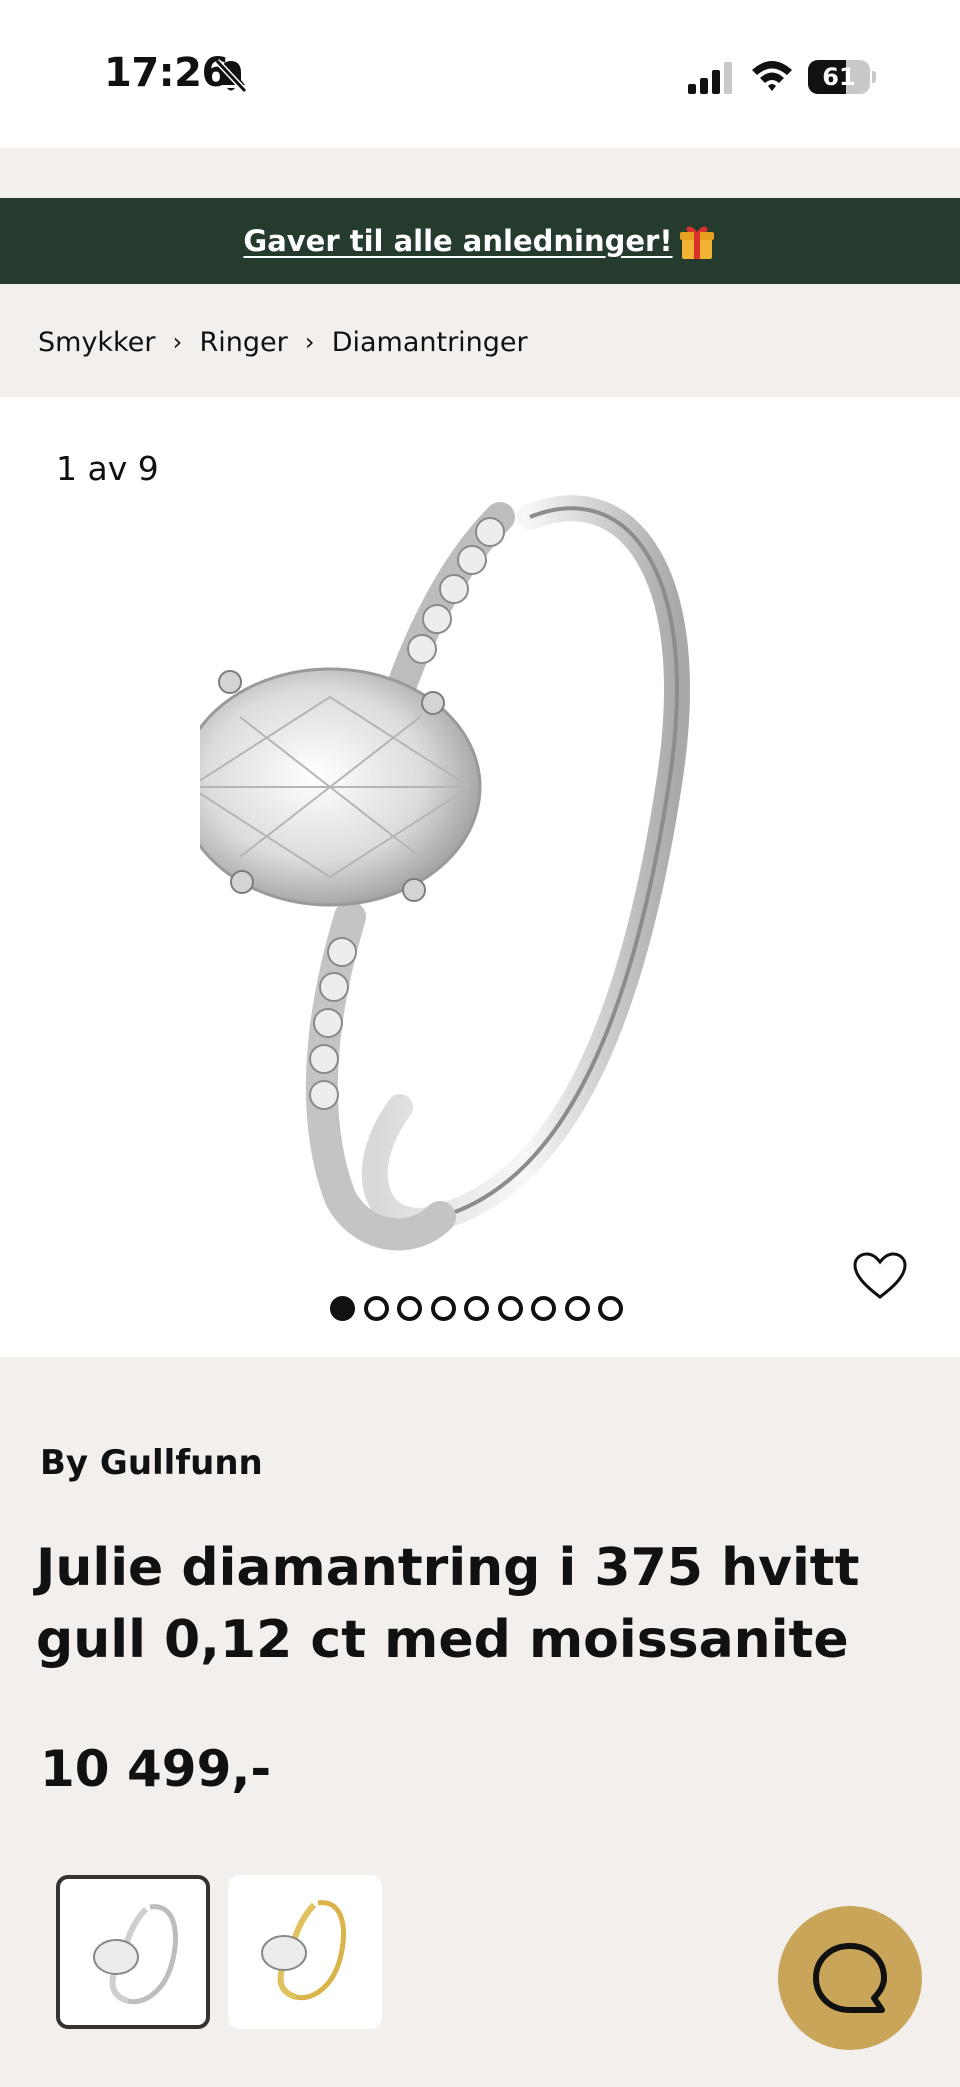 Image resolution: width=960 pixels, height=2087 pixels. I want to click on product-brand: By Gullfunn, so click(151, 1463).